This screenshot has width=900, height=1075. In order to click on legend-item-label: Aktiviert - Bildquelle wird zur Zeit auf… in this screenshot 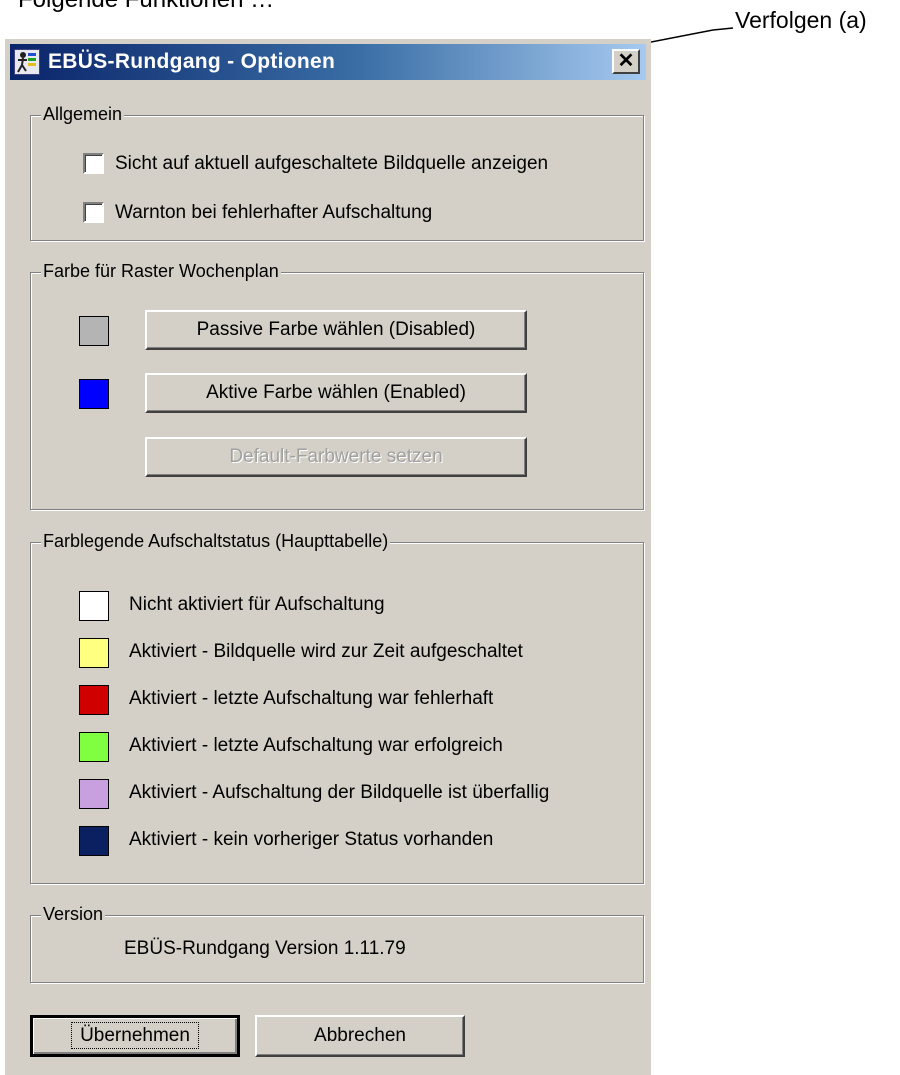, I will do `click(326, 651)`.